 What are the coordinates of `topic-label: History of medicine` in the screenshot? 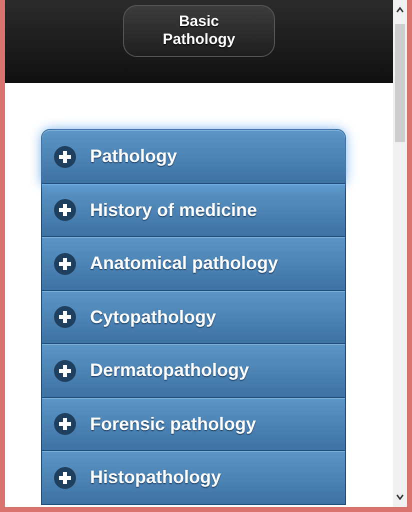 It's located at (174, 210).